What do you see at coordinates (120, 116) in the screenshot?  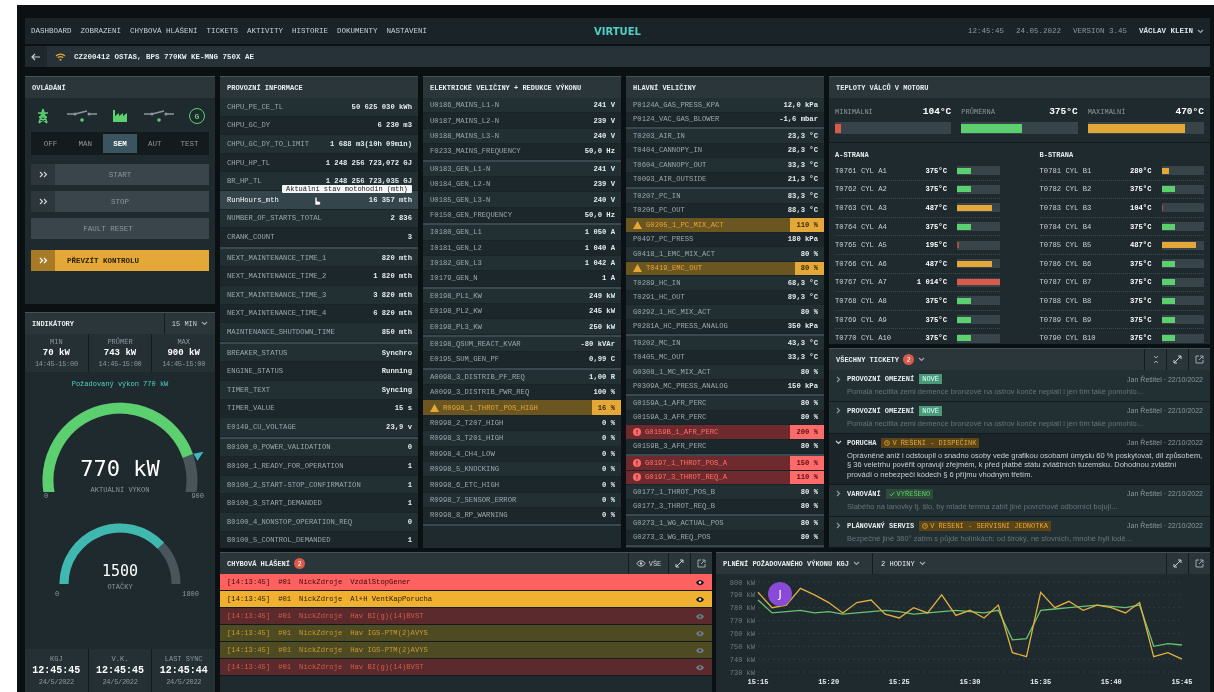 I see `factory-icon` at bounding box center [120, 116].